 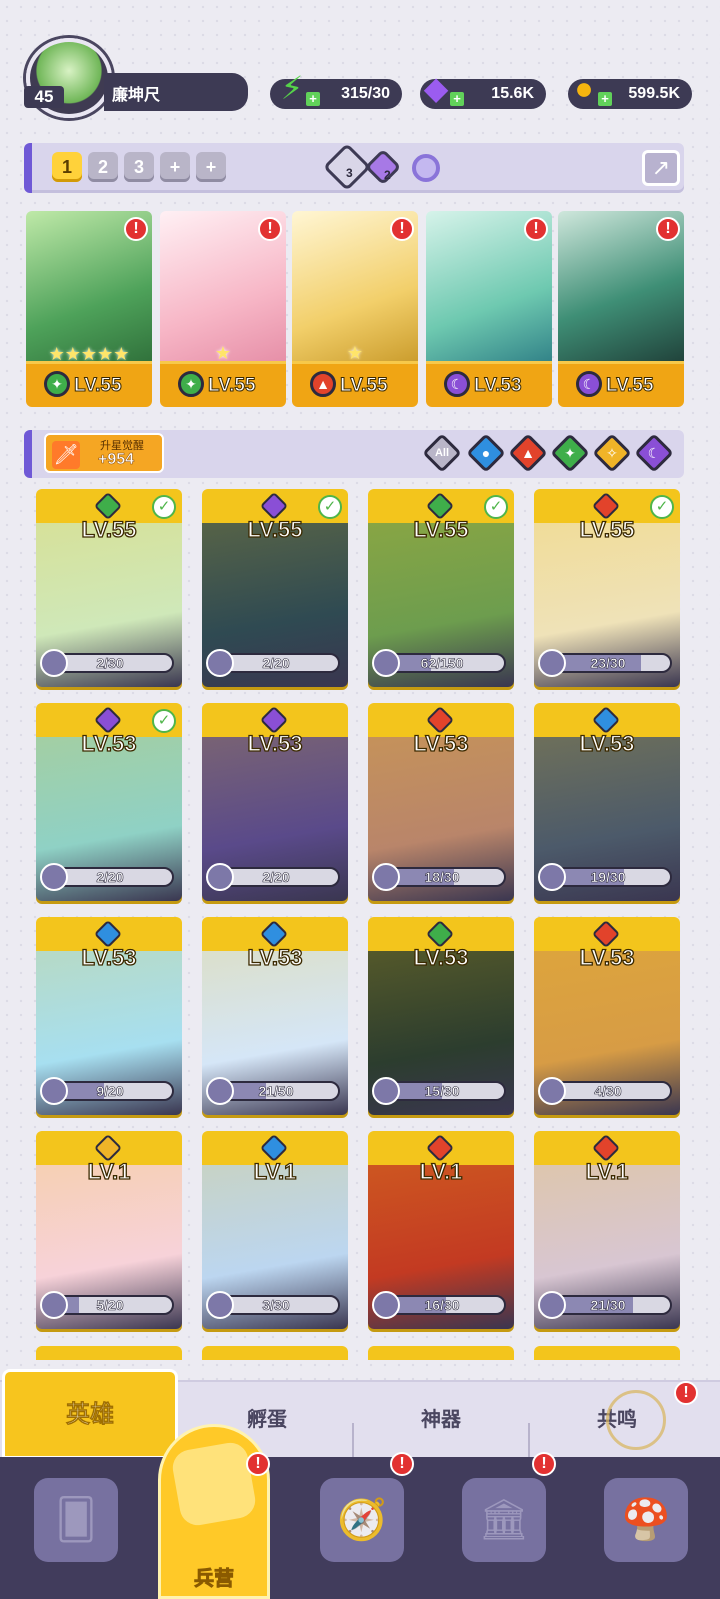 I want to click on team-hero-card: ★ ✦ LV.55 !, so click(x=223, y=309).